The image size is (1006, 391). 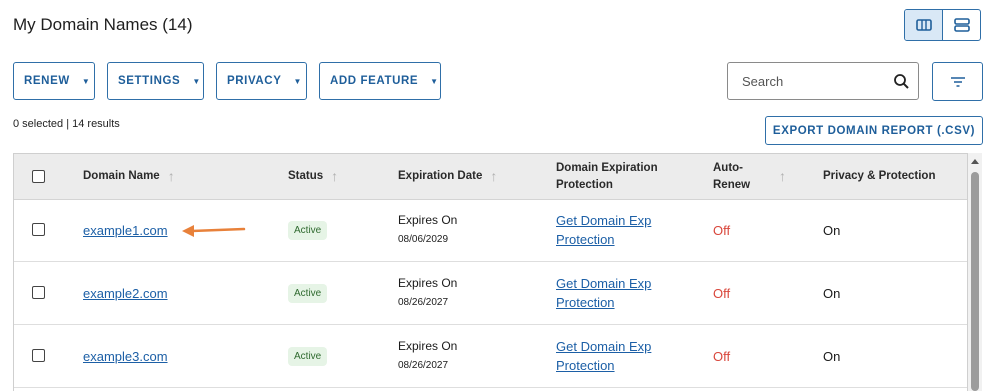 I want to click on expires-date: 08/06/2029, so click(x=423, y=239).